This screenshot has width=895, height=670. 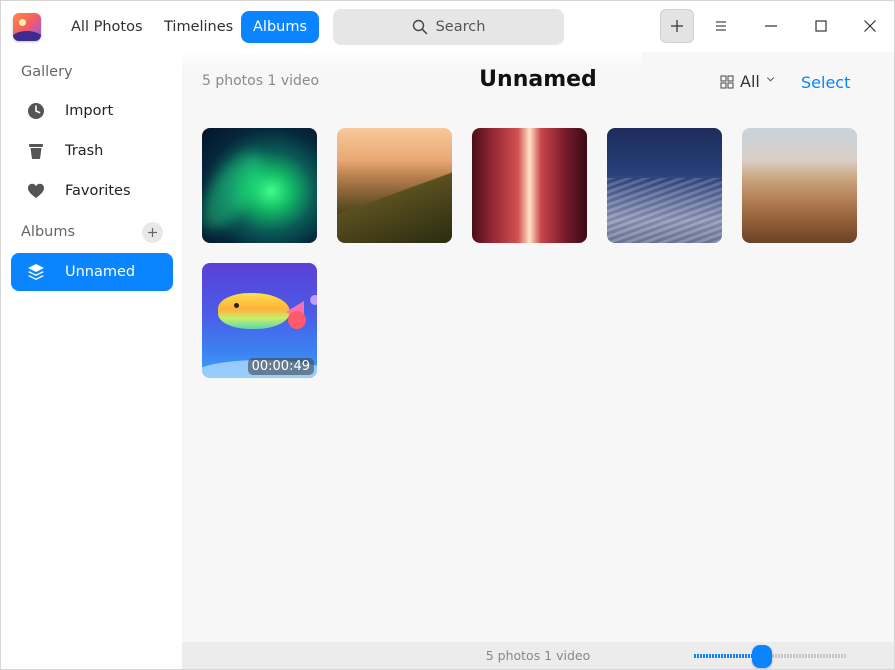 I want to click on search-placeholder: Search, so click(x=460, y=27).